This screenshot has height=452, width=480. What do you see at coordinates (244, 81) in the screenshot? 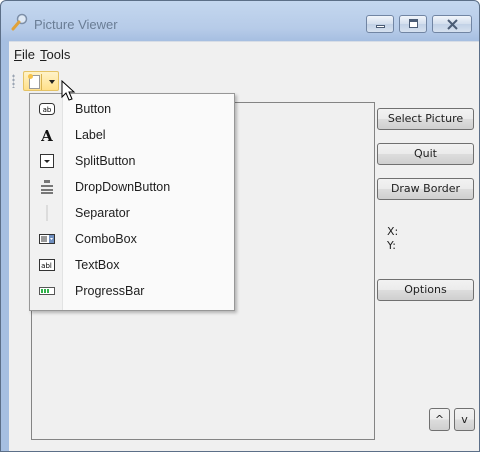
I see `tool-strip` at bounding box center [244, 81].